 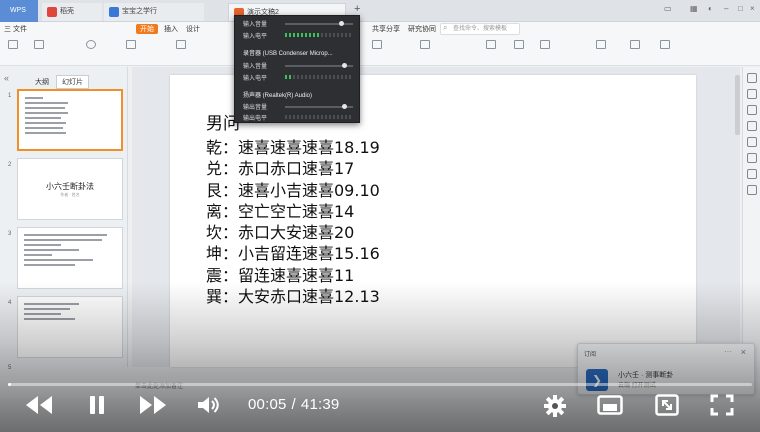 What do you see at coordinates (147, 29) in the screenshot?
I see `menu-start: 开始` at bounding box center [147, 29].